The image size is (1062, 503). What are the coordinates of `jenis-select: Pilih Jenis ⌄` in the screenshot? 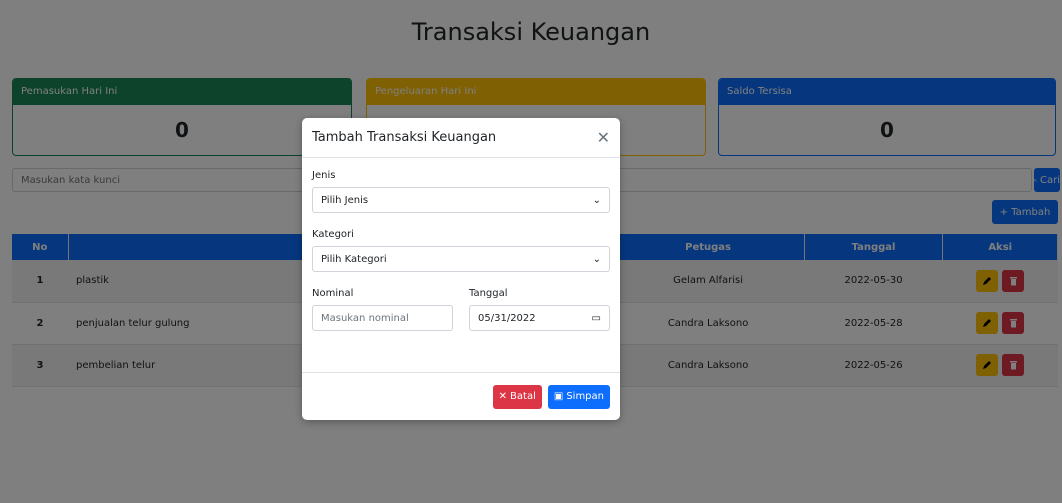 It's located at (461, 200).